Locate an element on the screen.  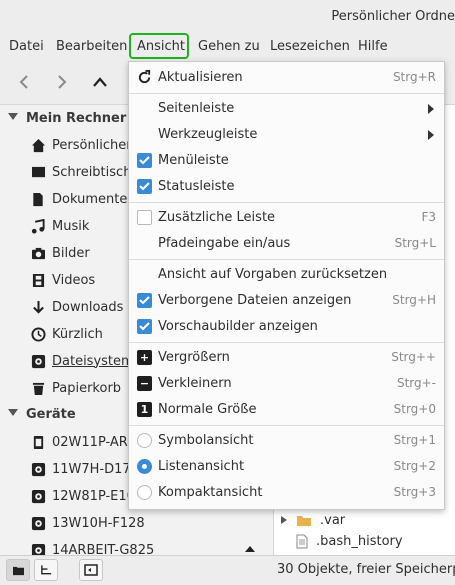
menu-lesezeichen: Lesezeichen is located at coordinates (310, 46).